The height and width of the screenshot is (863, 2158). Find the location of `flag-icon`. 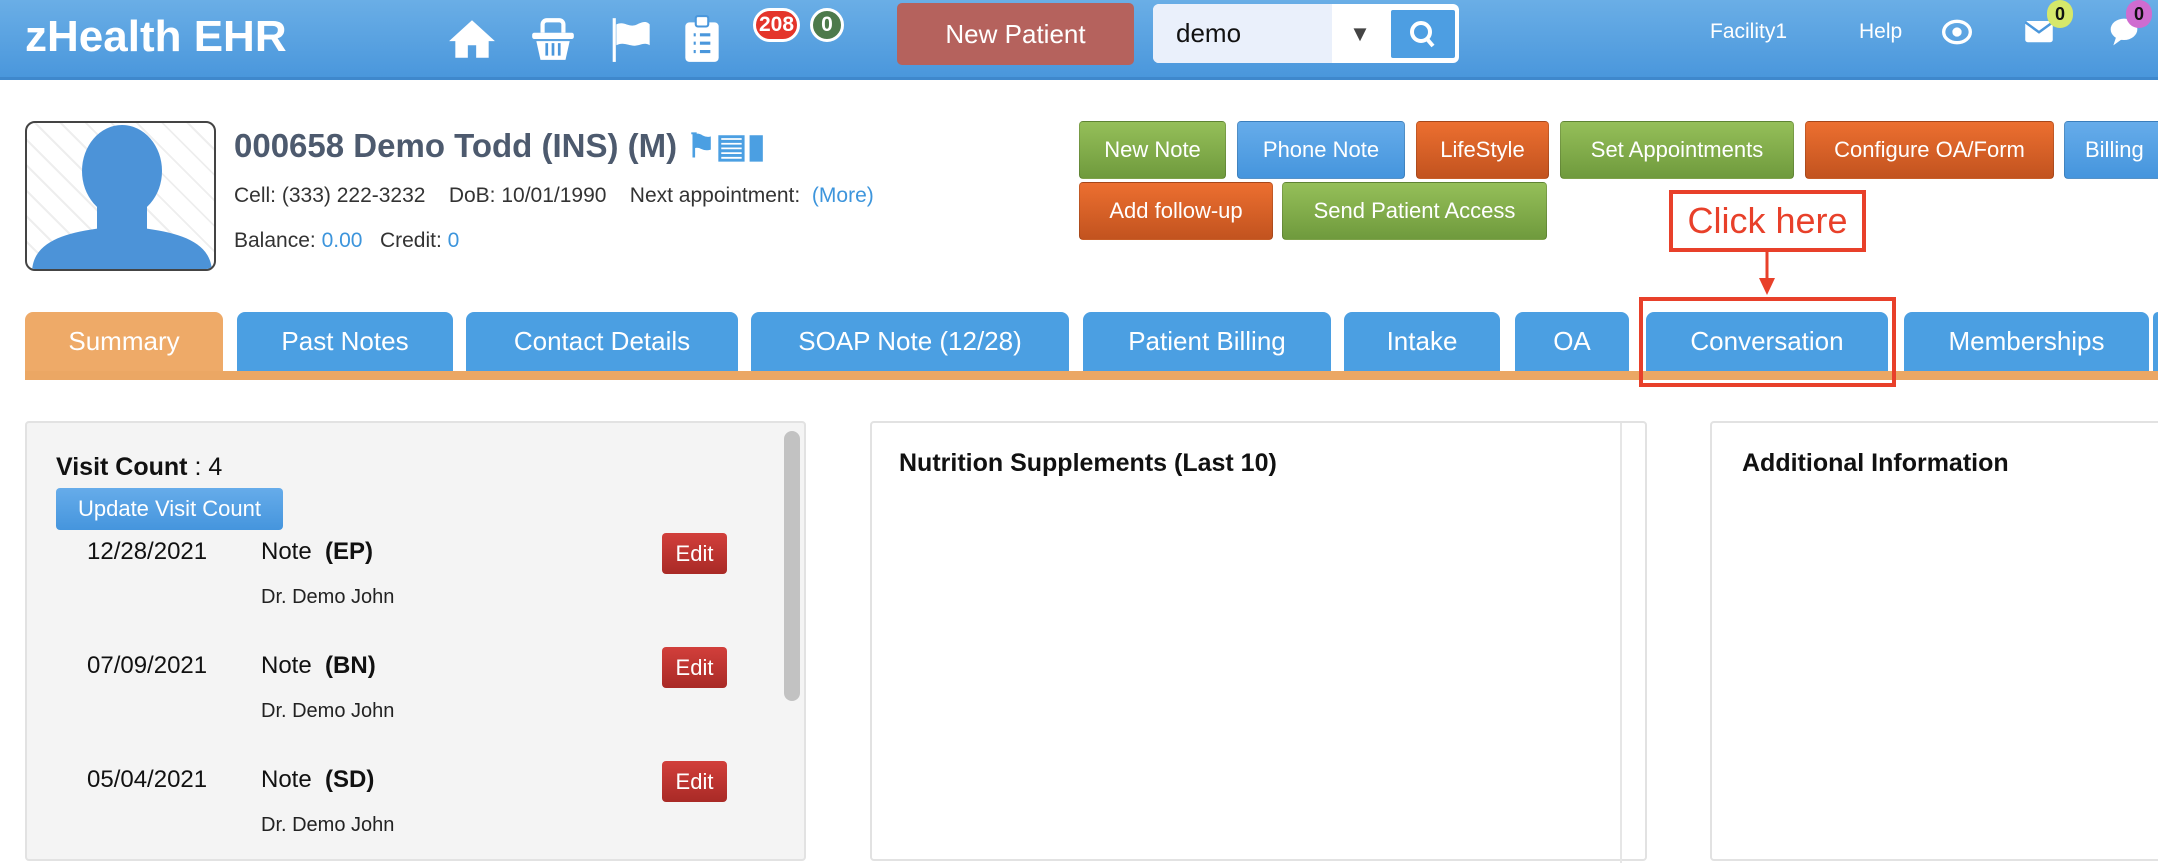

flag-icon is located at coordinates (633, 39).